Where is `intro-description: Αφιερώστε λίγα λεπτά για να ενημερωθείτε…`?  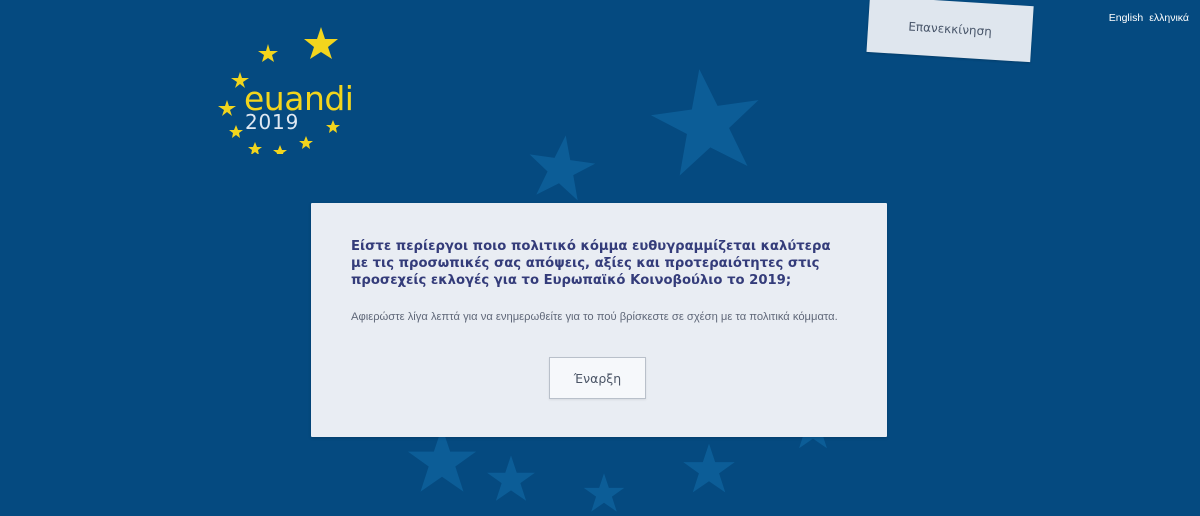
intro-description: Αφιερώστε λίγα λεπτά για να ενημερωθείτε… is located at coordinates (594, 317).